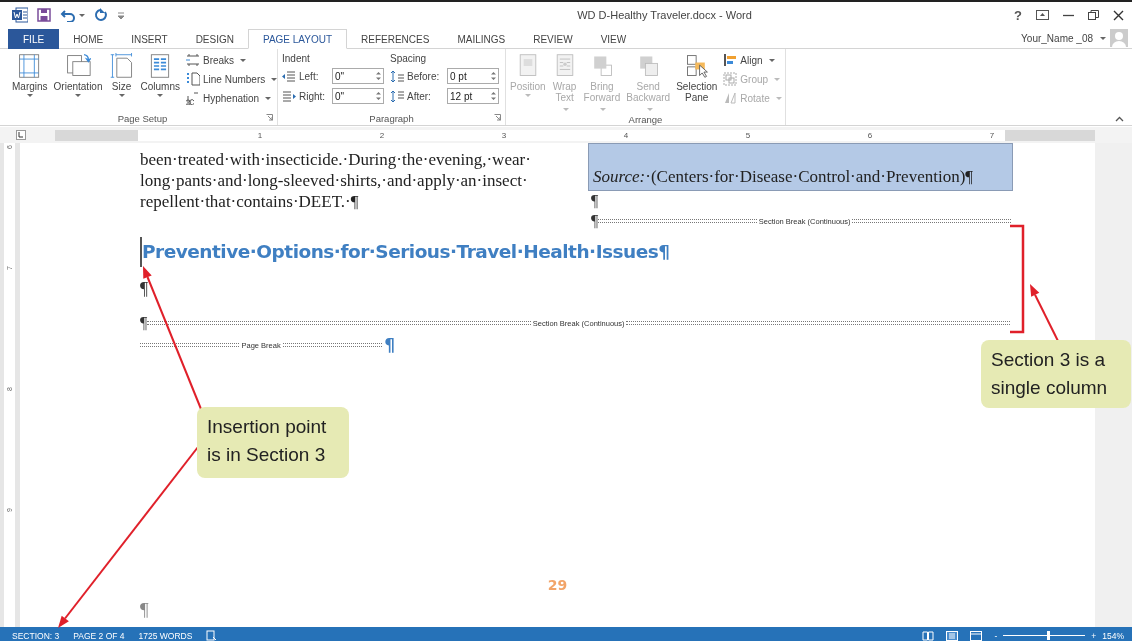 Image resolution: width=1132 pixels, height=641 pixels. What do you see at coordinates (121, 15) in the screenshot?
I see `customize-icon` at bounding box center [121, 15].